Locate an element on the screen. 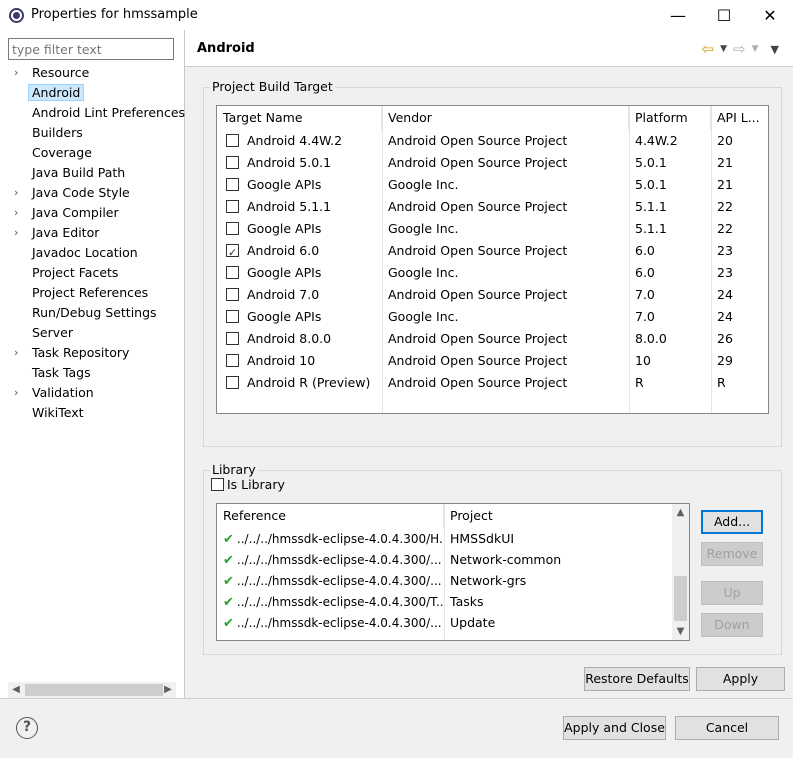 The width and height of the screenshot is (793, 758). forward-arrow-icon: ⇨ is located at coordinates (739, 49).